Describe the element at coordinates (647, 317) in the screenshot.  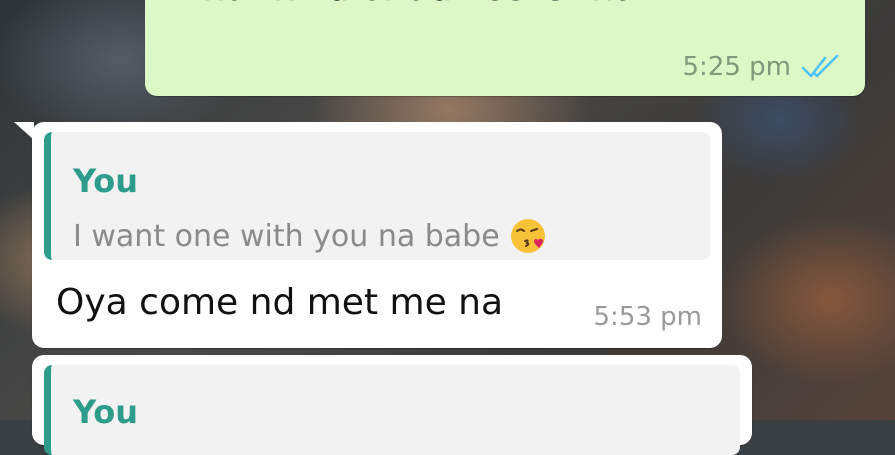
I see `message-time: 5:53 pm` at that location.